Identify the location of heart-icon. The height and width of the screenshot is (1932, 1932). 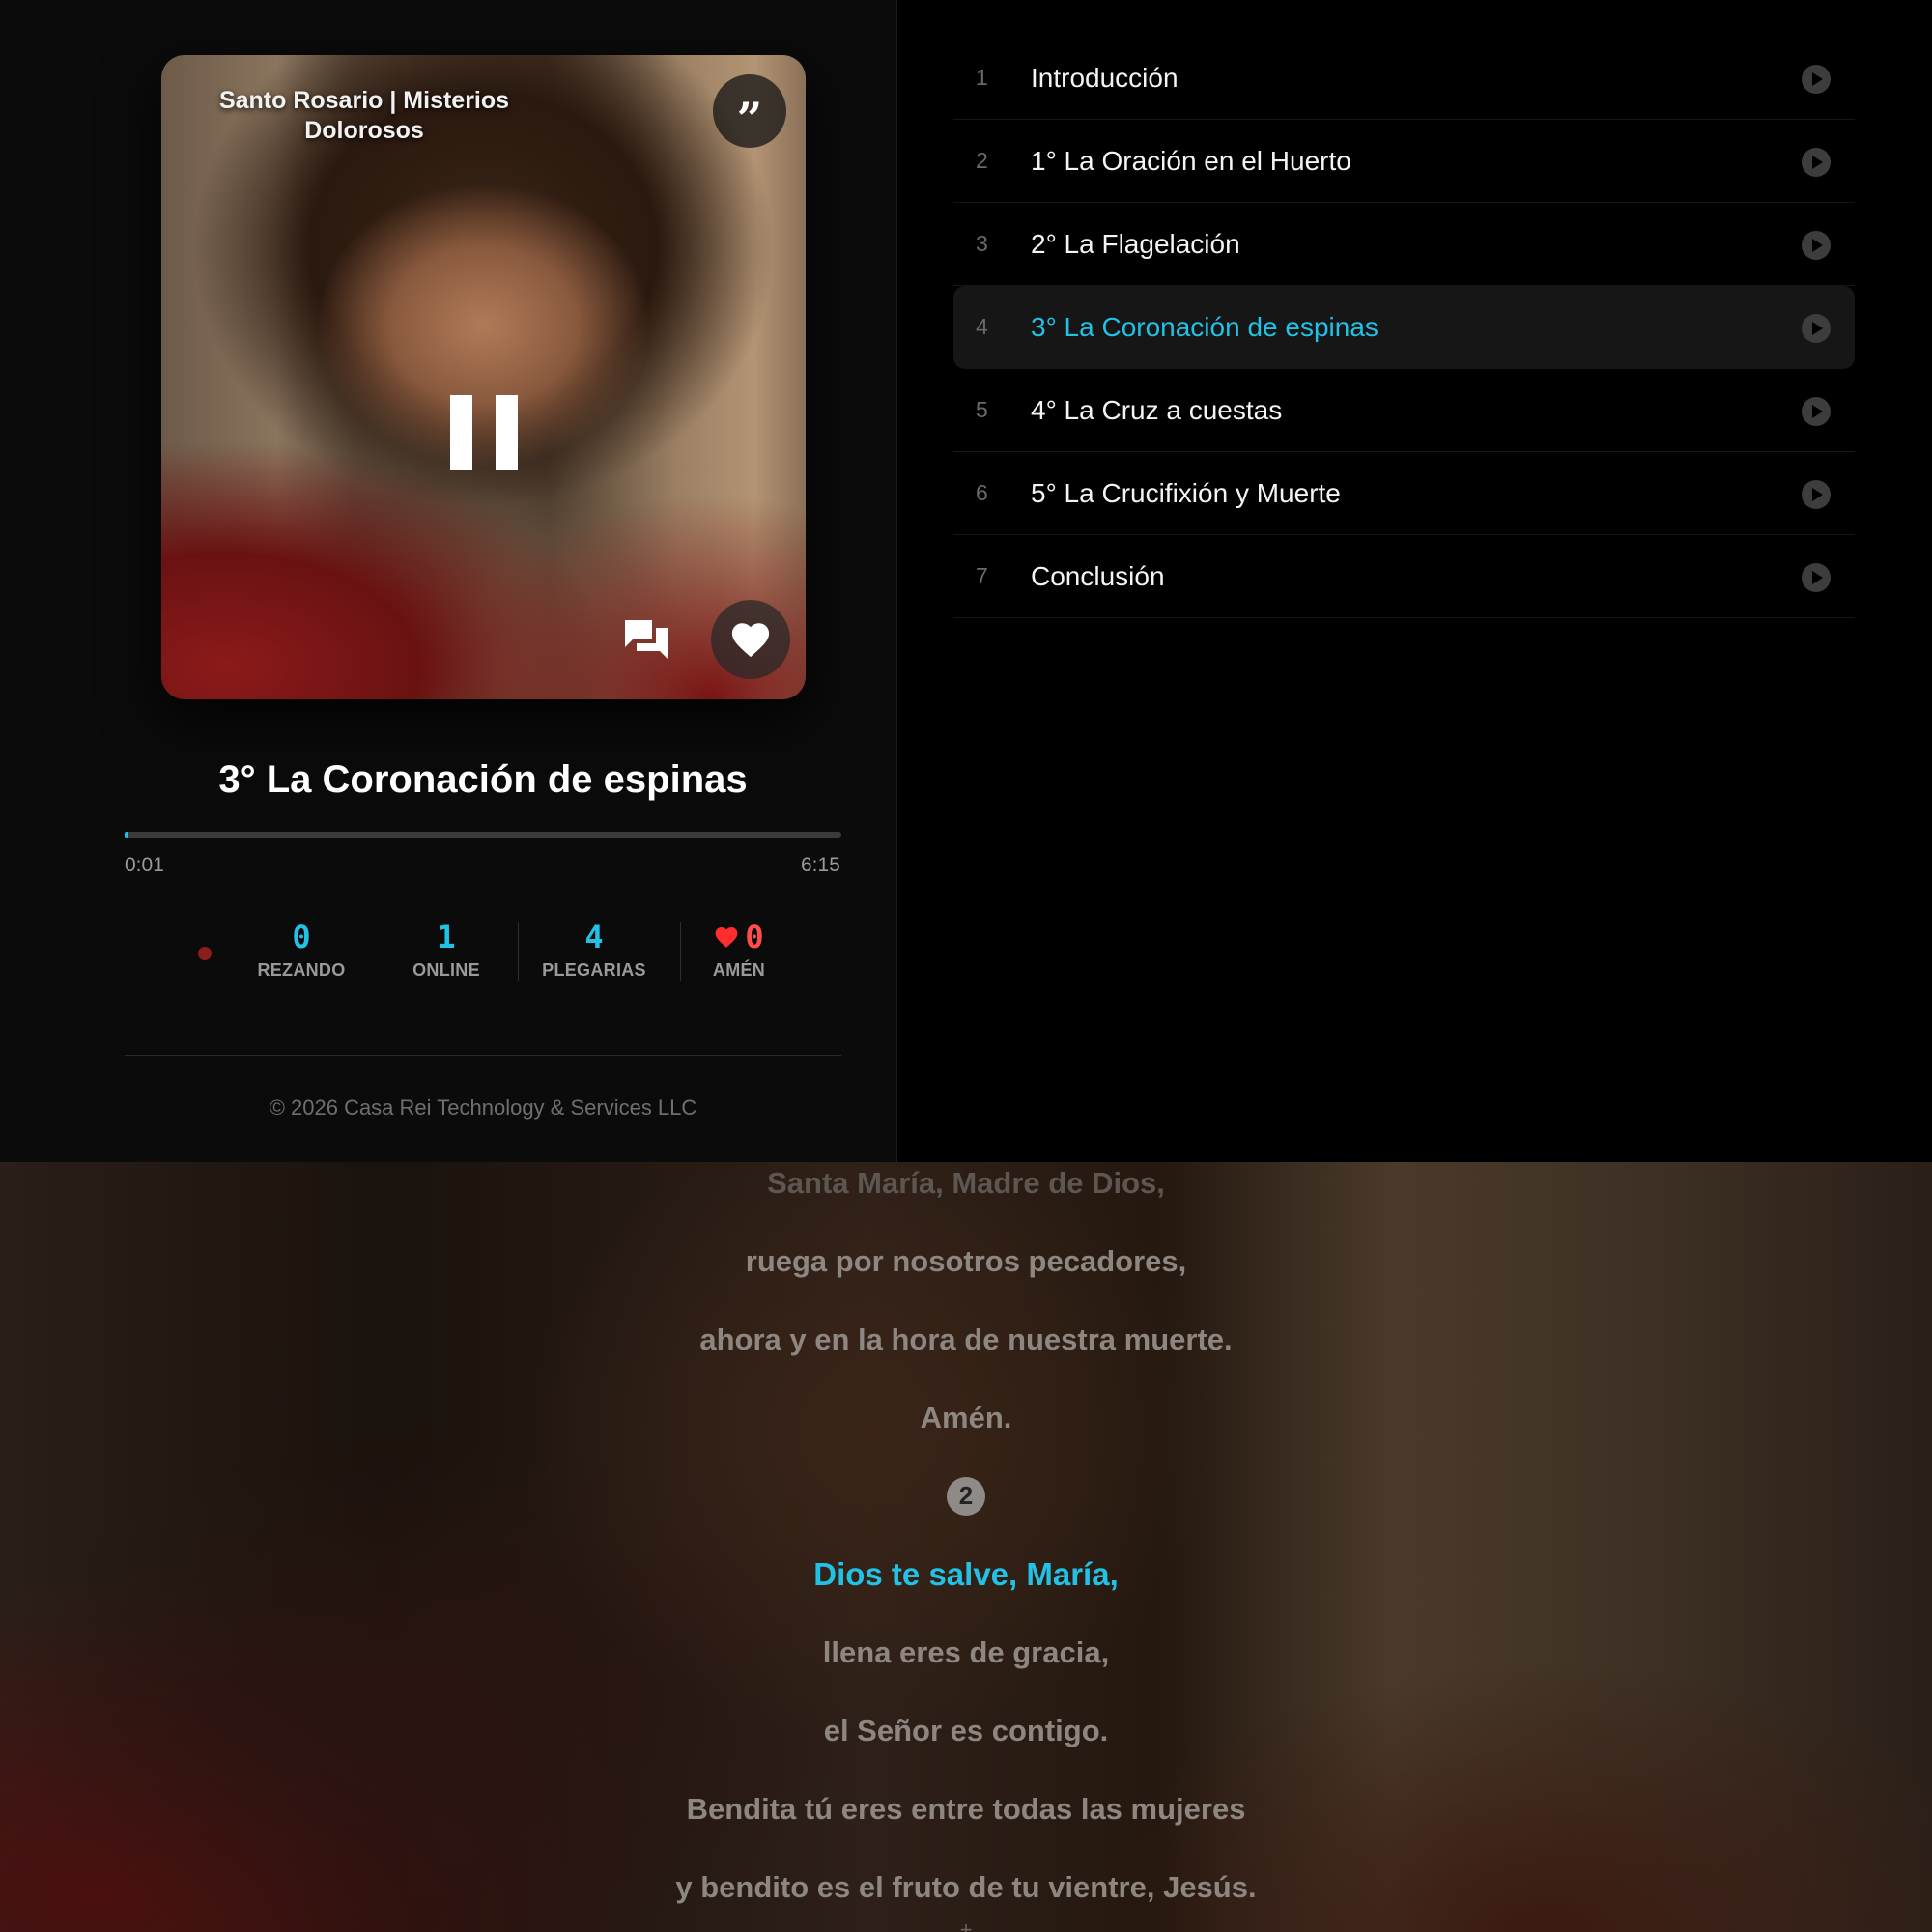
(750, 639).